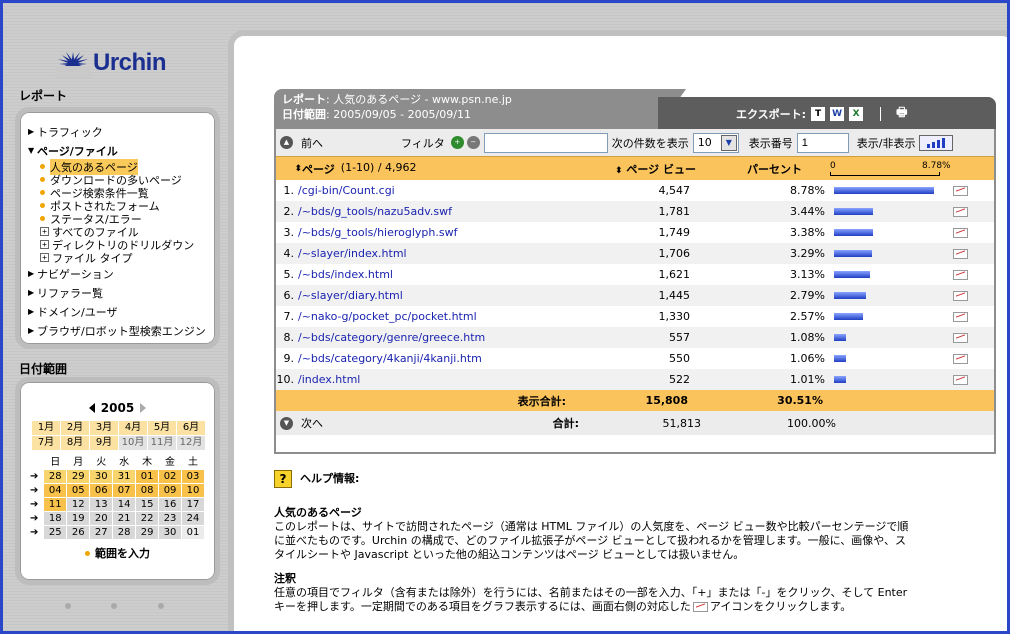  Describe the element at coordinates (545, 142) in the screenshot. I see `filter-input` at that location.